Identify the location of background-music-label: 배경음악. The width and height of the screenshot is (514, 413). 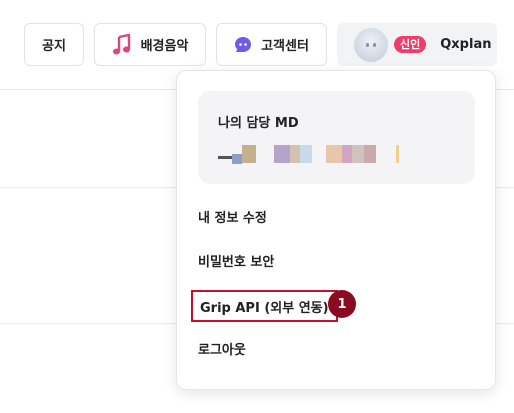
(164, 46).